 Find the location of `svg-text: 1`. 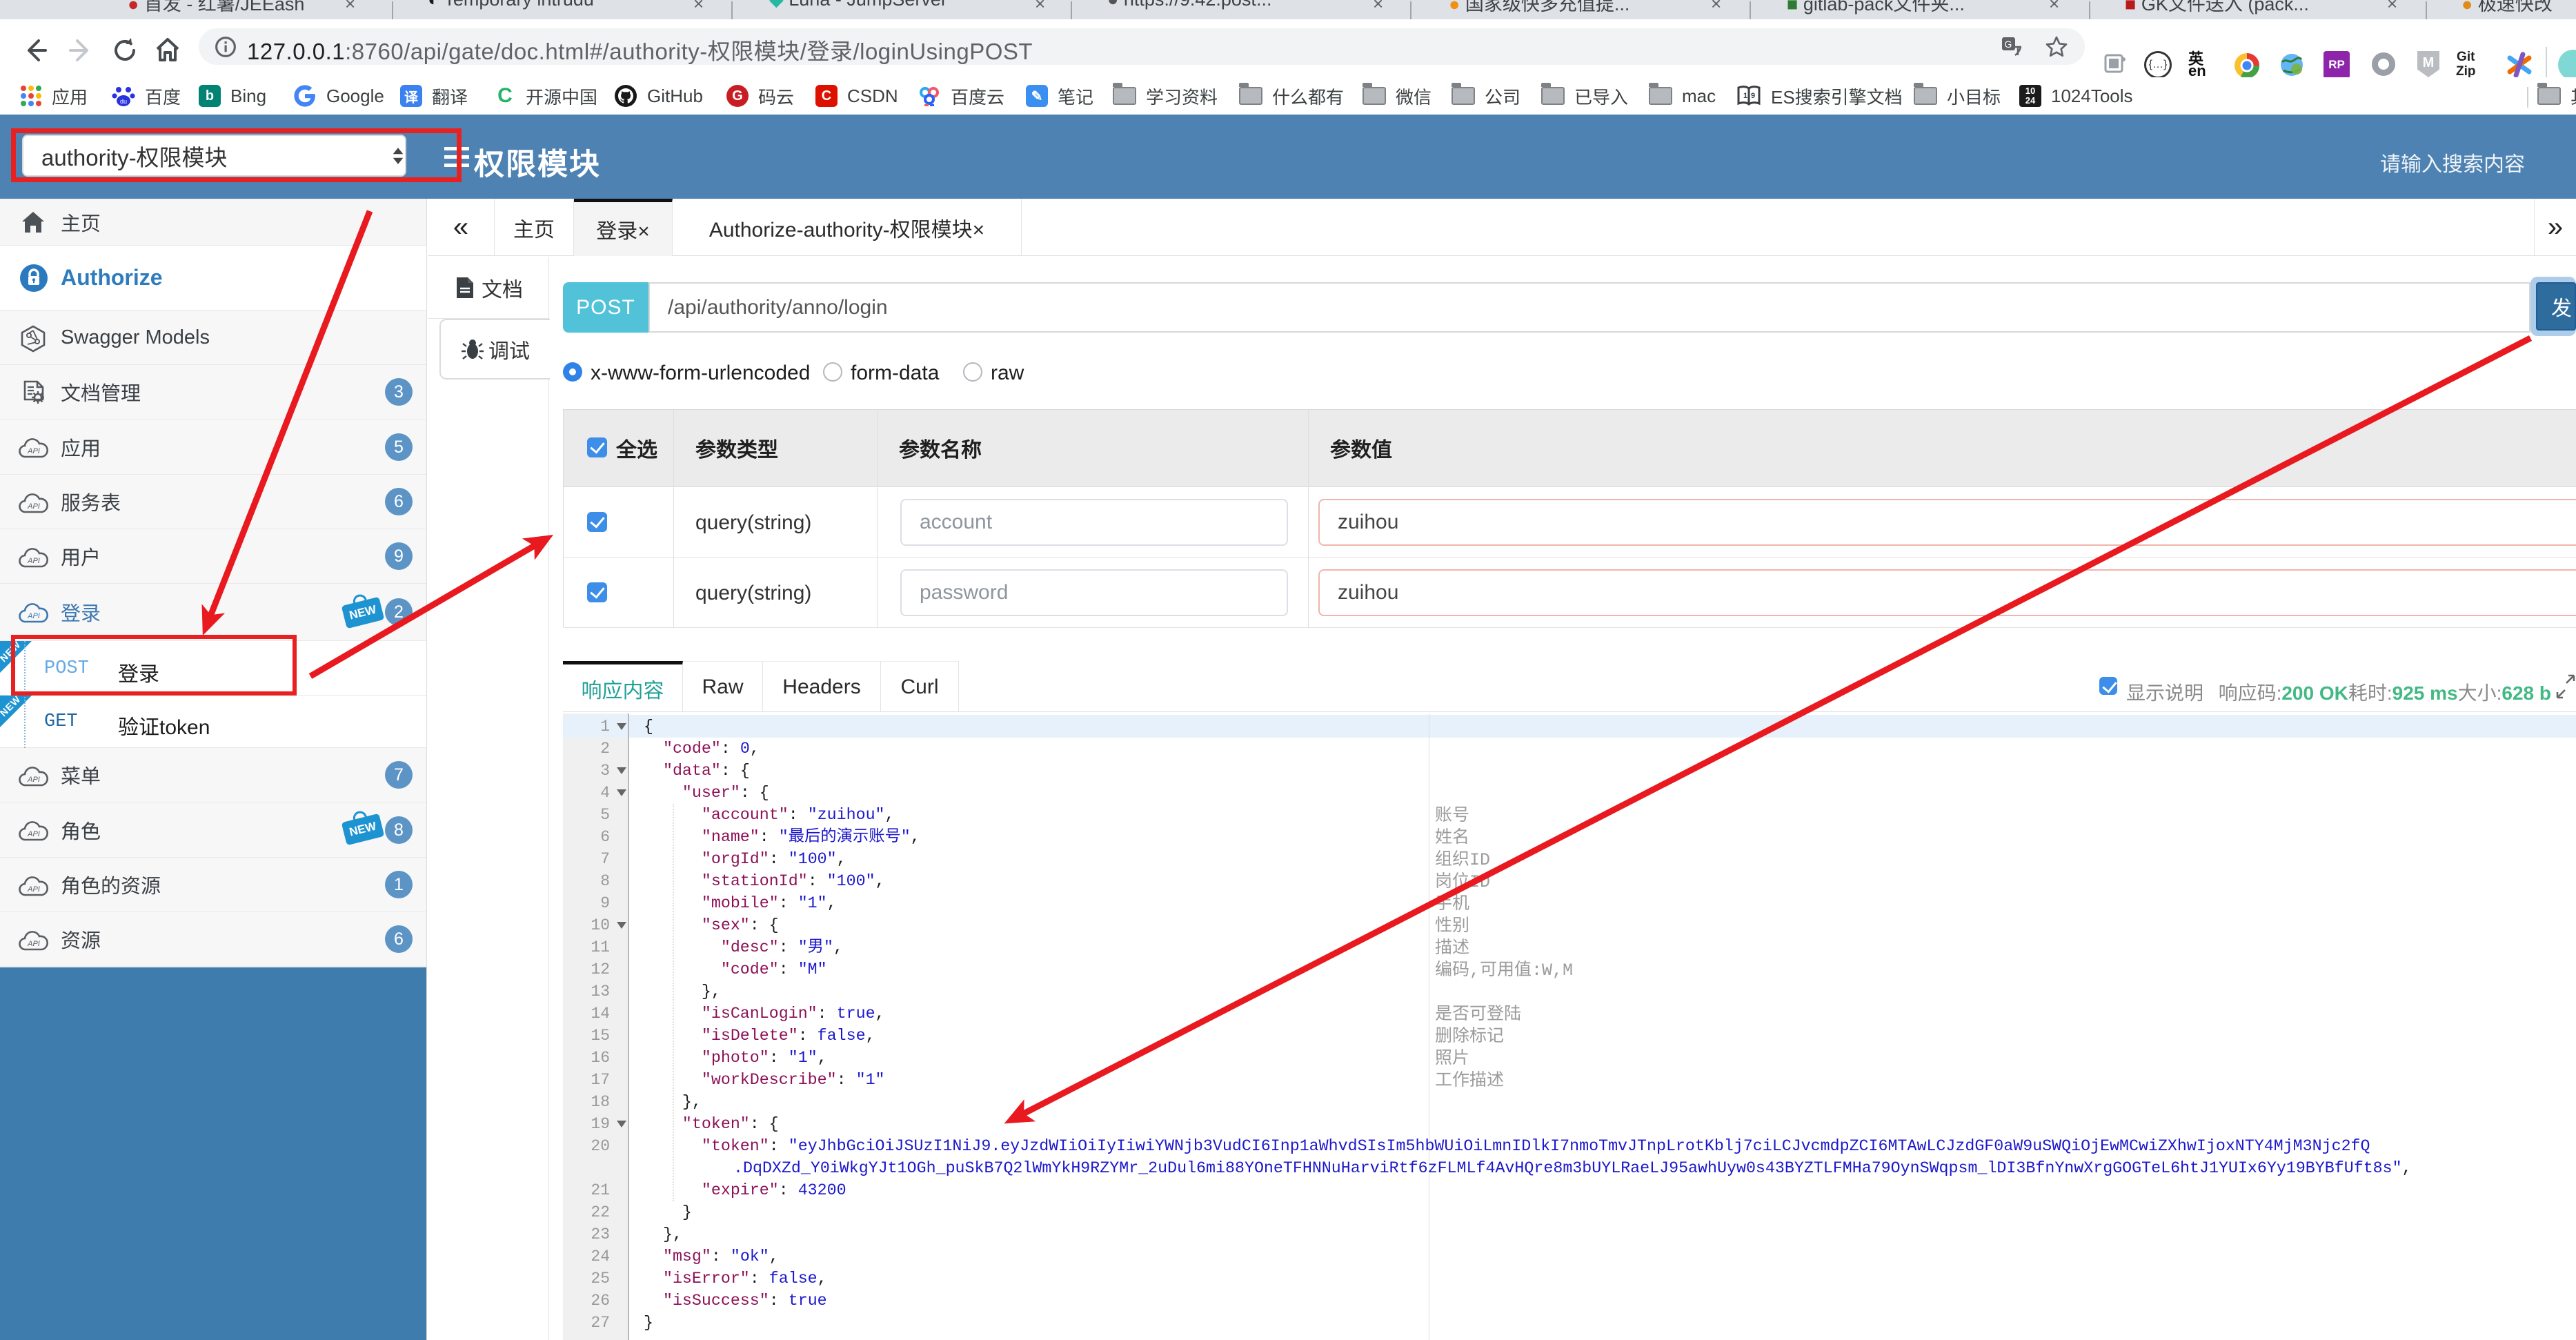

svg-text: 1 is located at coordinates (1745, 96).